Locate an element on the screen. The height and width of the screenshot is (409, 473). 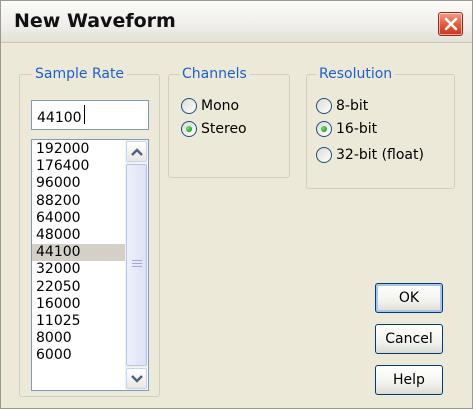
dialog-title: New Waveform is located at coordinates (95, 21).